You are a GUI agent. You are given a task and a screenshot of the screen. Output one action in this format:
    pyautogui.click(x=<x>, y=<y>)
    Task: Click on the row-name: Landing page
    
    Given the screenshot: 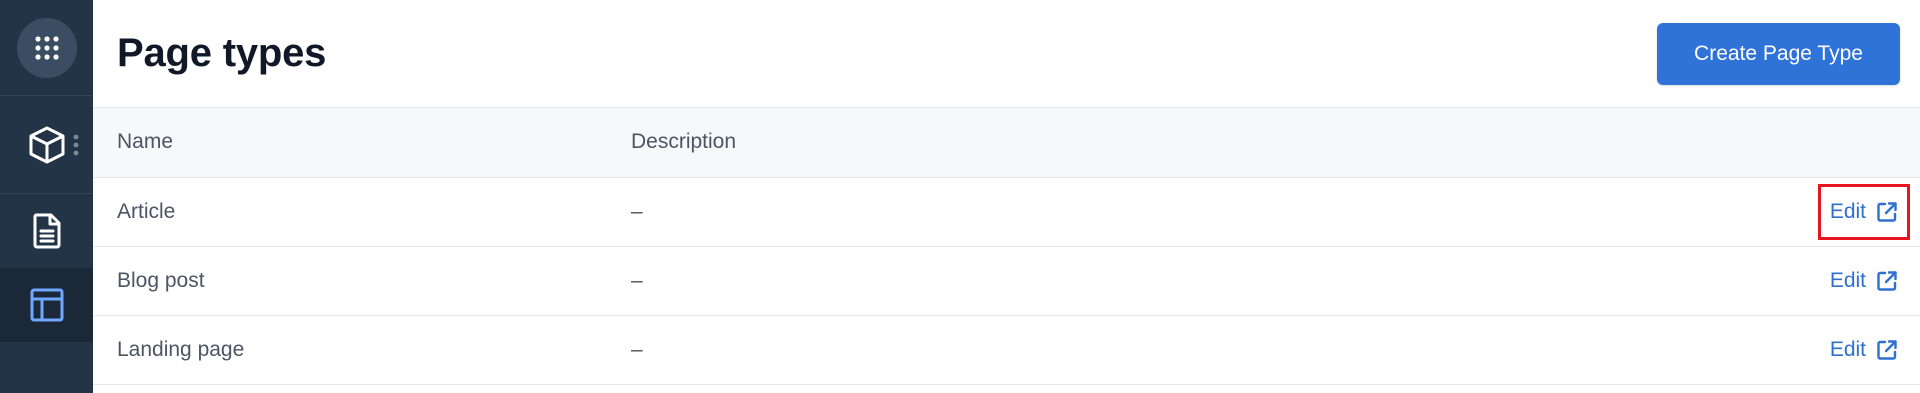 What is the action you would take?
    pyautogui.click(x=350, y=350)
    